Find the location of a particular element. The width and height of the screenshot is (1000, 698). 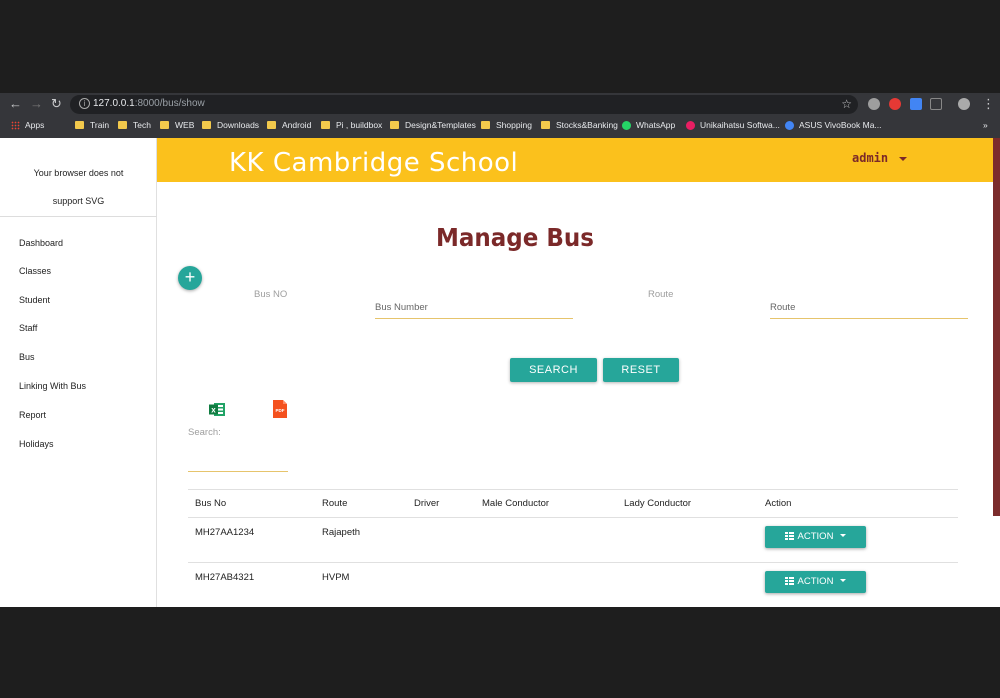

cell-bus-no: MH27AB4321 is located at coordinates (251, 584).